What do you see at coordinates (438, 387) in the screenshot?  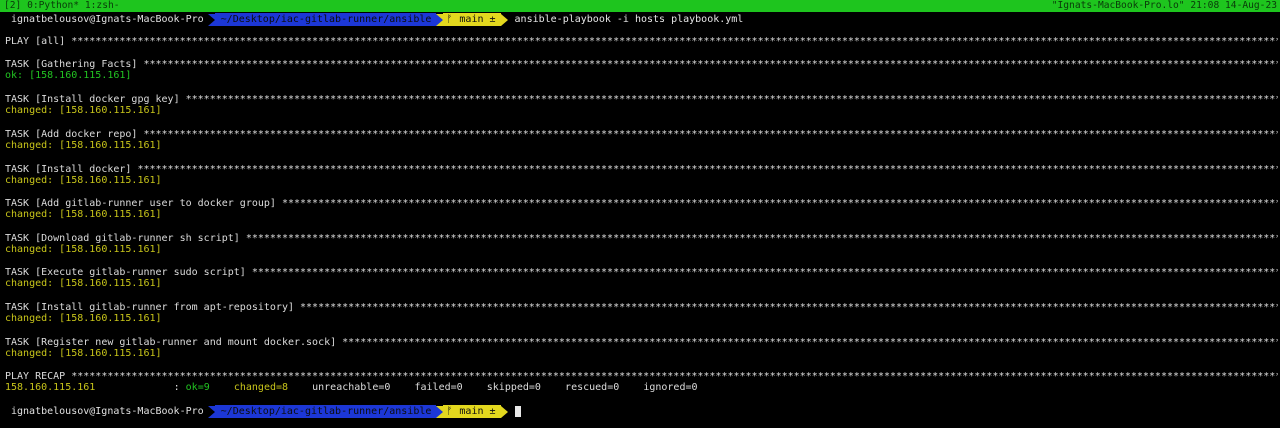 I see `recap-failed: failed=0` at bounding box center [438, 387].